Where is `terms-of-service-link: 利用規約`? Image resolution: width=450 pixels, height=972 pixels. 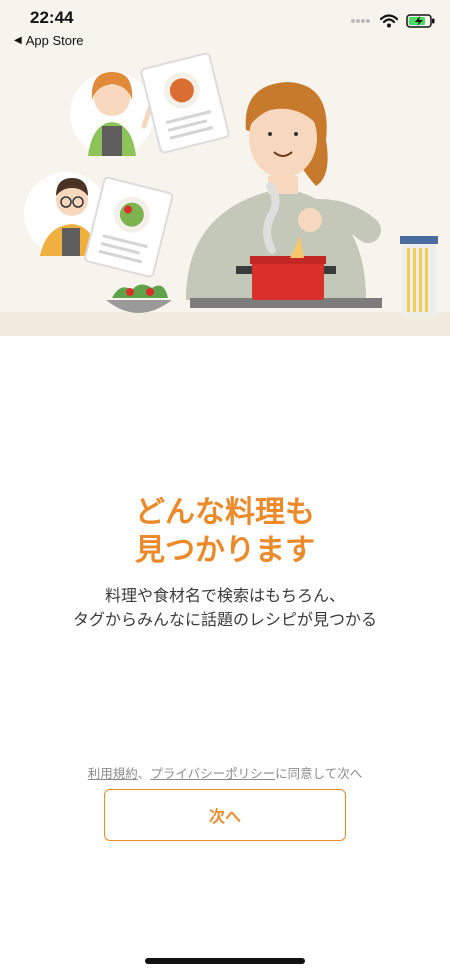 terms-of-service-link: 利用規約 is located at coordinates (113, 773).